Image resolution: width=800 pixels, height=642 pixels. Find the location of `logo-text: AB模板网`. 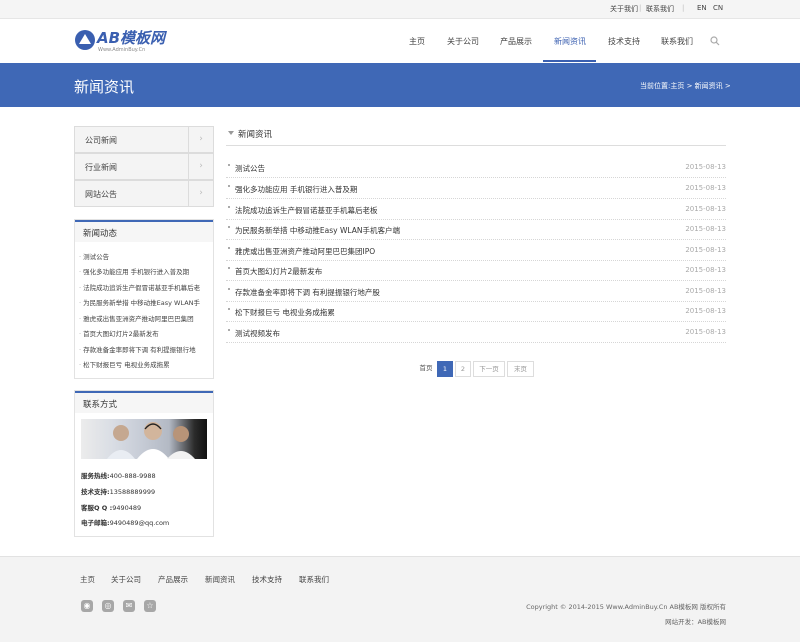

logo-text: AB模板网 is located at coordinates (131, 38).